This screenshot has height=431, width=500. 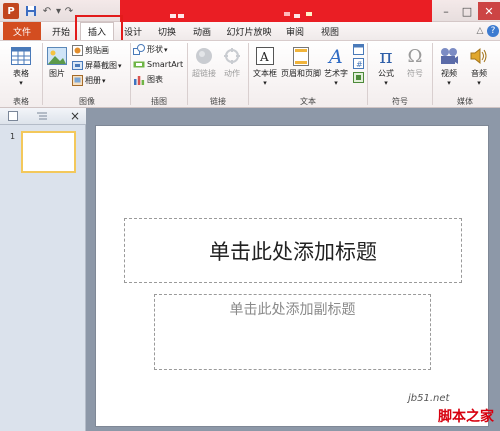 What do you see at coordinates (21, 56) in the screenshot?
I see `table-icon` at bounding box center [21, 56].